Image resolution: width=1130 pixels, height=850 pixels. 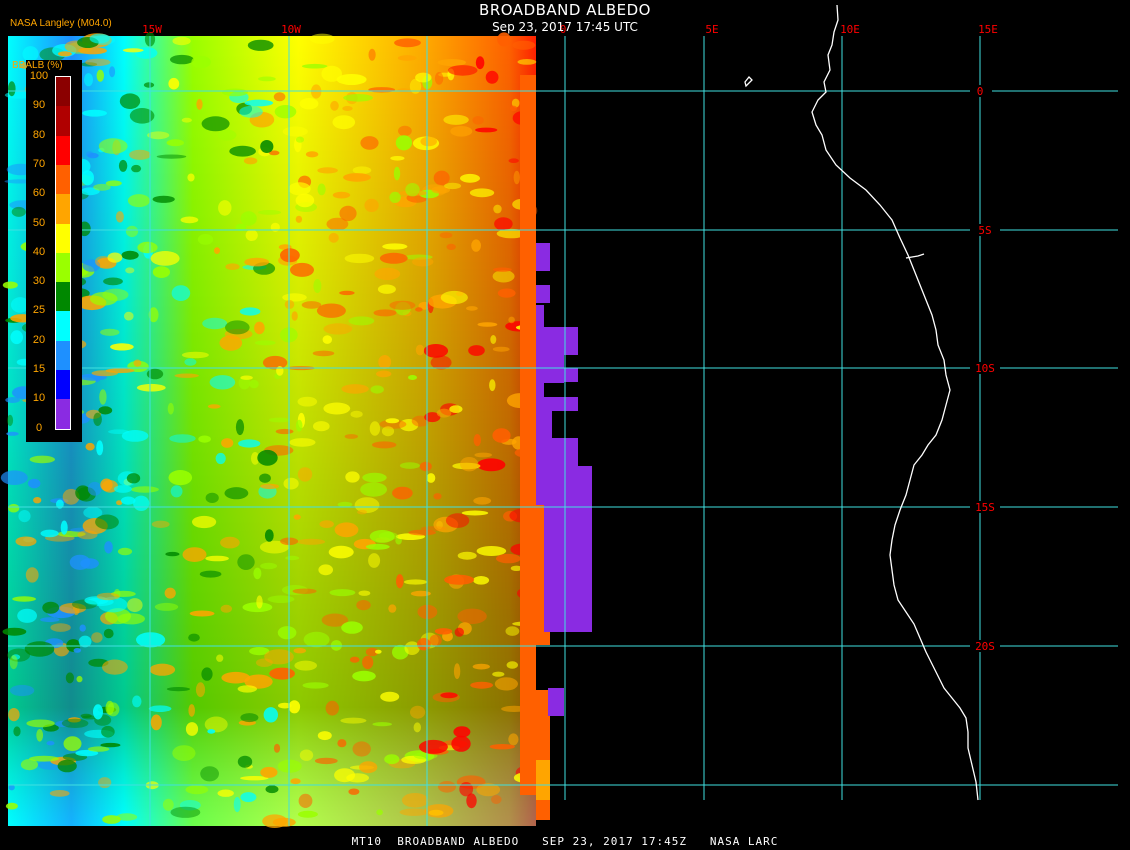 What do you see at coordinates (39, 398) in the screenshot?
I see `legend-tick-label: 10` at bounding box center [39, 398].